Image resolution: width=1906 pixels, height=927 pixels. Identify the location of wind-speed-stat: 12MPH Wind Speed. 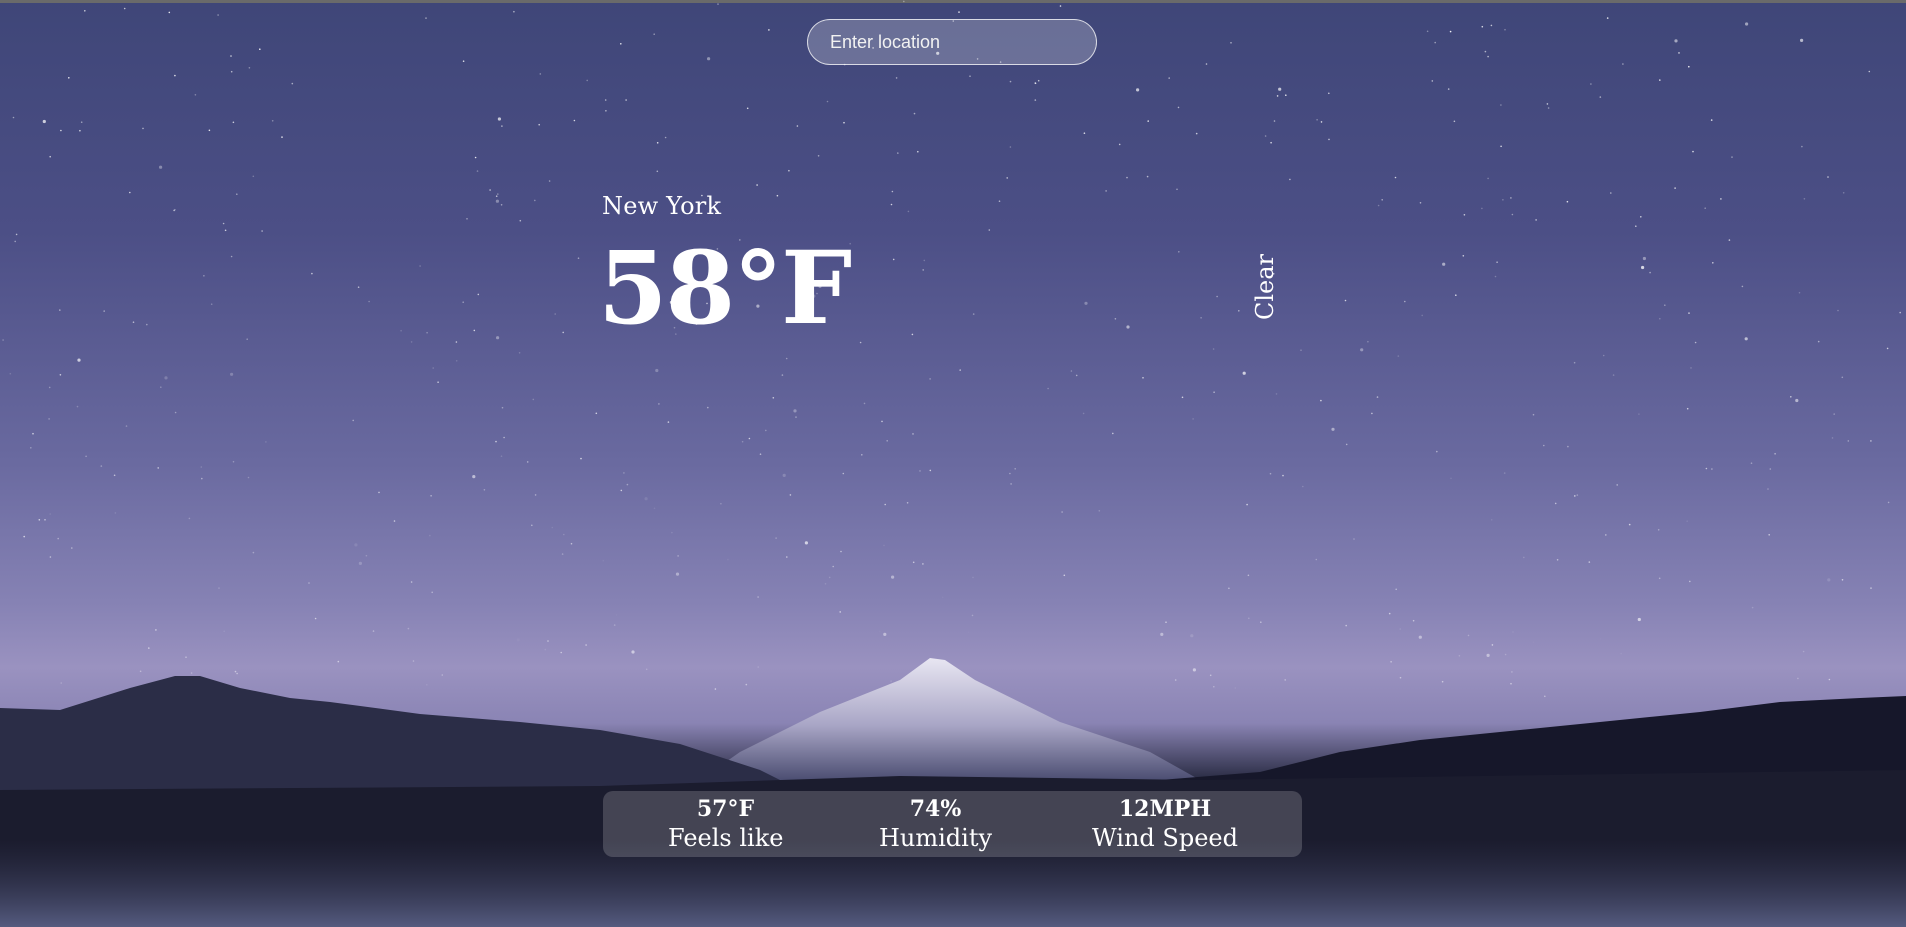
(1165, 824).